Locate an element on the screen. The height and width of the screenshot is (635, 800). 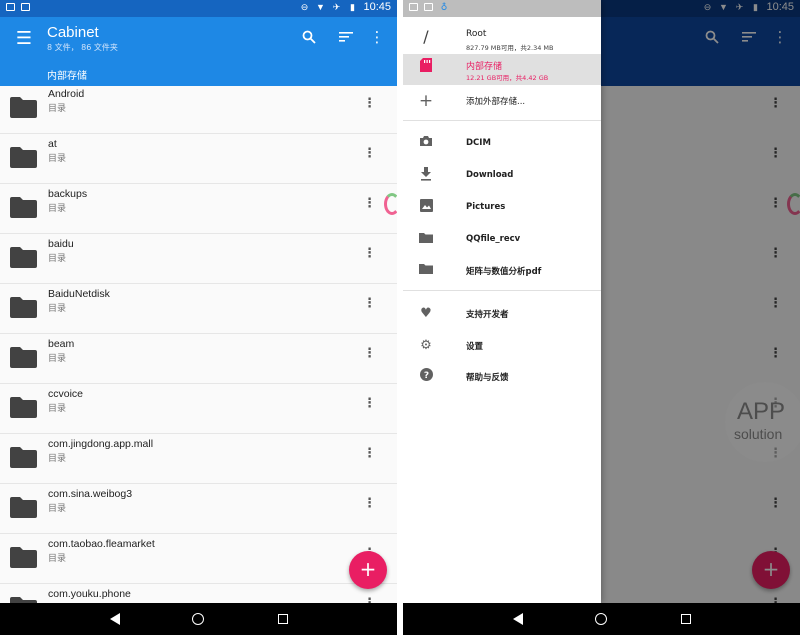
file-name: com.sina.weibog3 is located at coordinates (90, 494).